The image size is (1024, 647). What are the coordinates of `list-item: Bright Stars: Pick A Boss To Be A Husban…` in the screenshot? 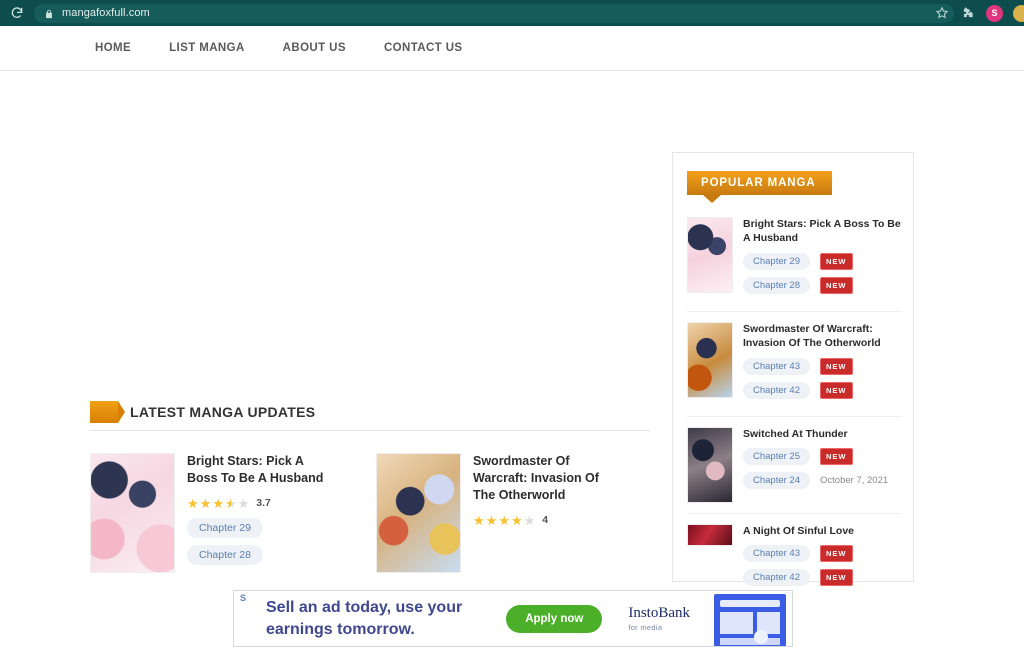 It's located at (794, 259).